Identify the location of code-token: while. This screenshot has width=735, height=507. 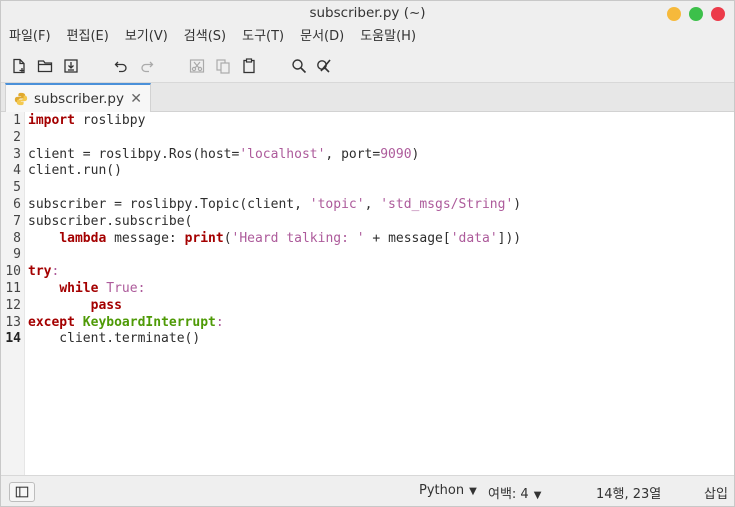
(79, 288).